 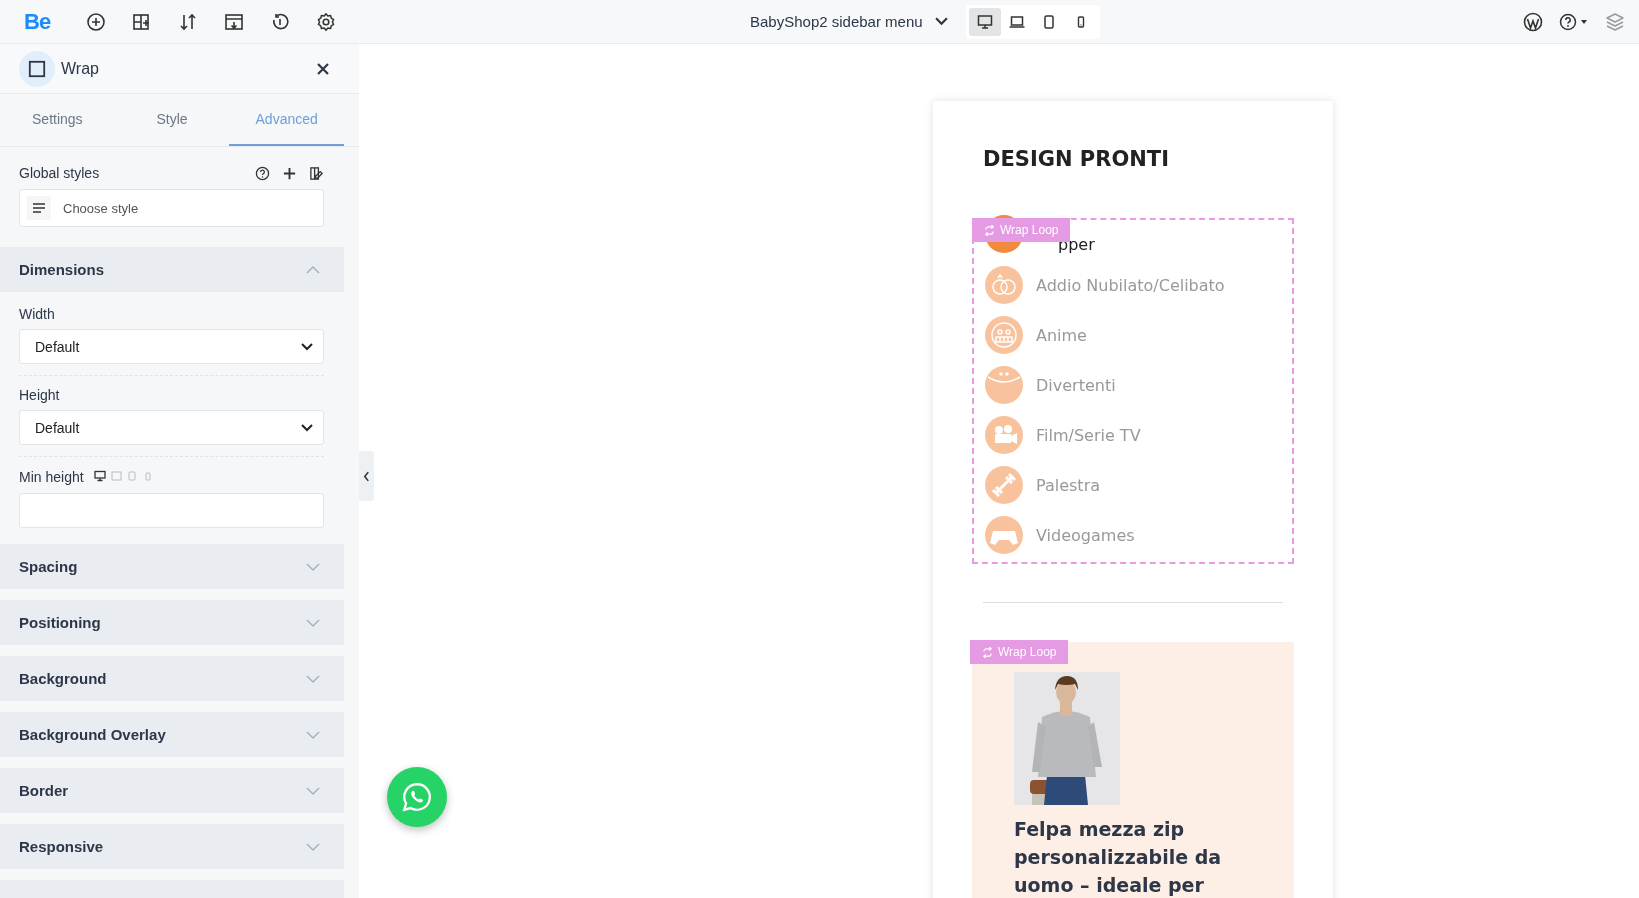 What do you see at coordinates (172, 790) in the screenshot?
I see `section-header: Border` at bounding box center [172, 790].